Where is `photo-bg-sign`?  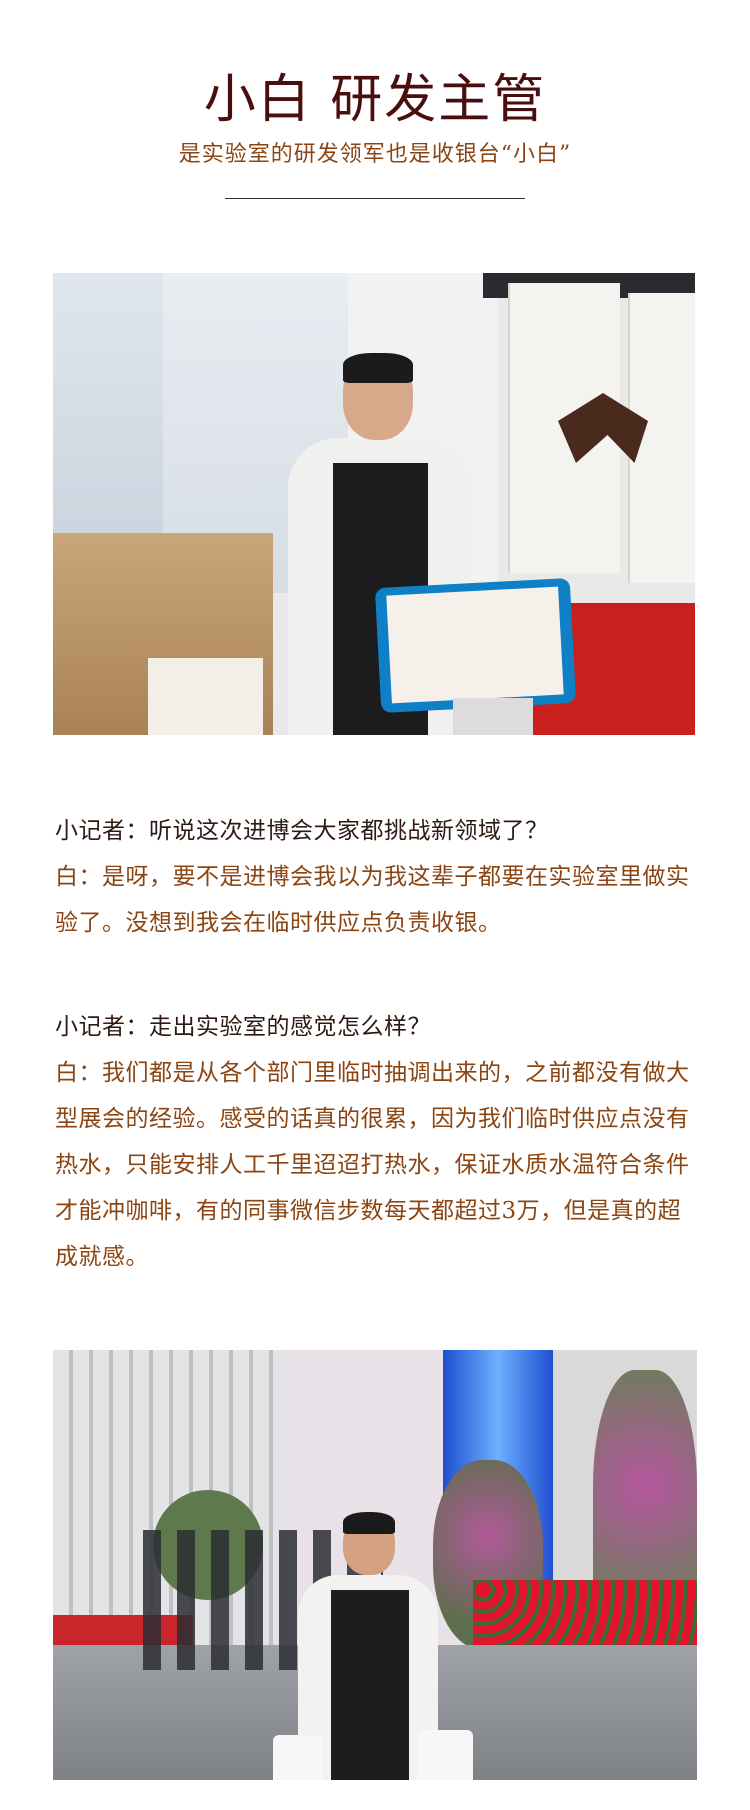
photo-bg-sign is located at coordinates (205, 696).